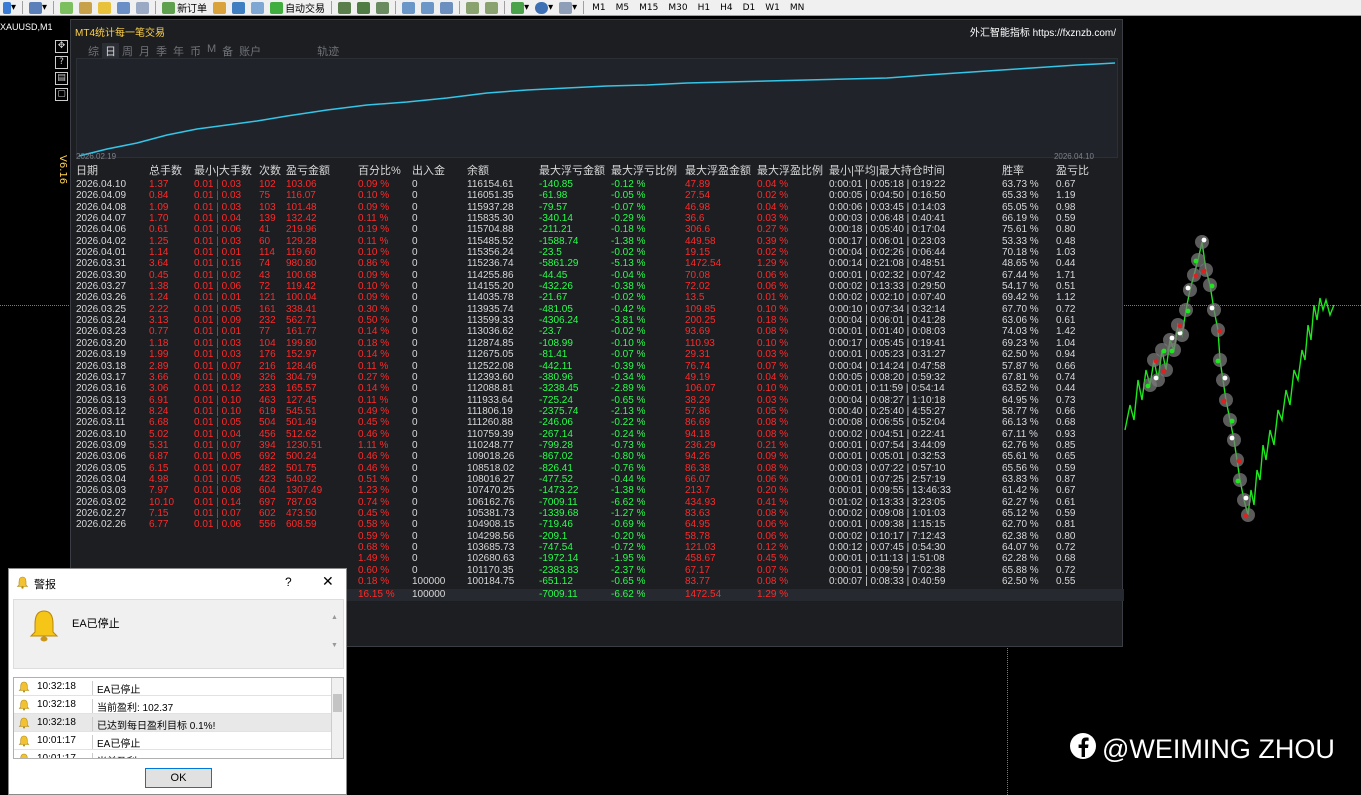 This screenshot has height=795, width=1361. Describe the element at coordinates (568, 8) in the screenshot. I see `templates-icon: ▾` at that location.